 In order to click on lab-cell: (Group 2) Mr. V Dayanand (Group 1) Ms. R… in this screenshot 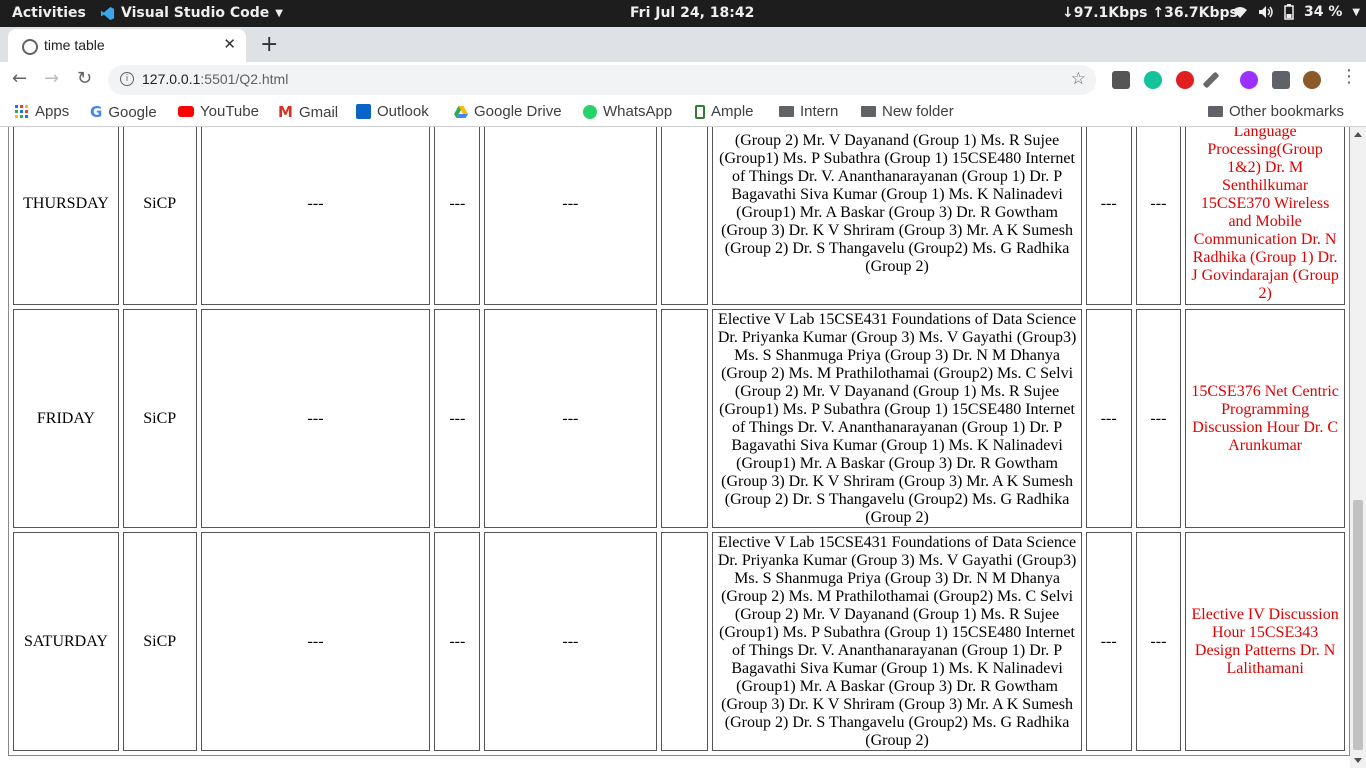, I will do `click(897, 216)`.